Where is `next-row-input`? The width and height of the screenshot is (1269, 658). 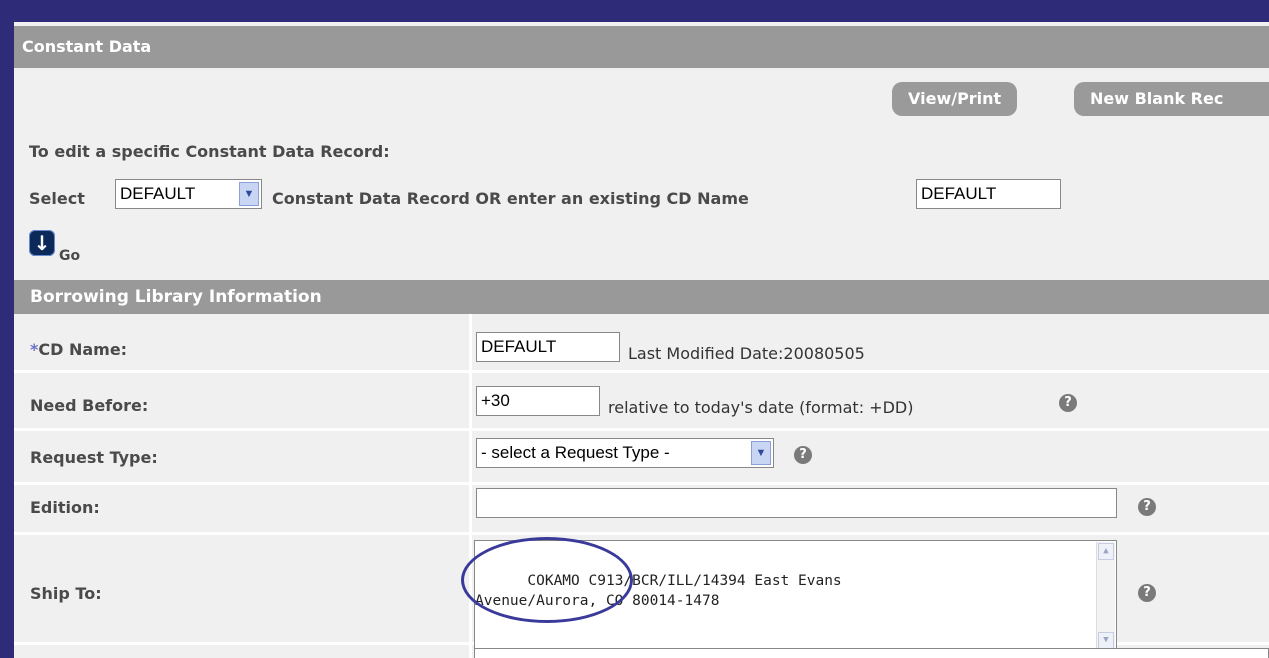 next-row-input is located at coordinates (871, 653).